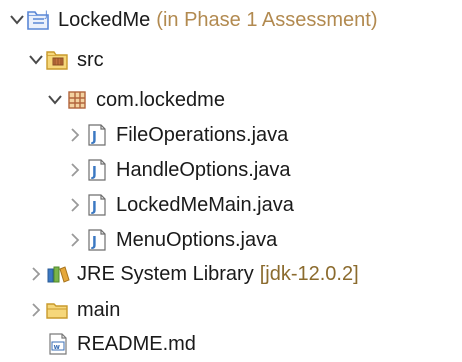 The height and width of the screenshot is (362, 462). What do you see at coordinates (58, 310) in the screenshot?
I see `folder-icon` at bounding box center [58, 310].